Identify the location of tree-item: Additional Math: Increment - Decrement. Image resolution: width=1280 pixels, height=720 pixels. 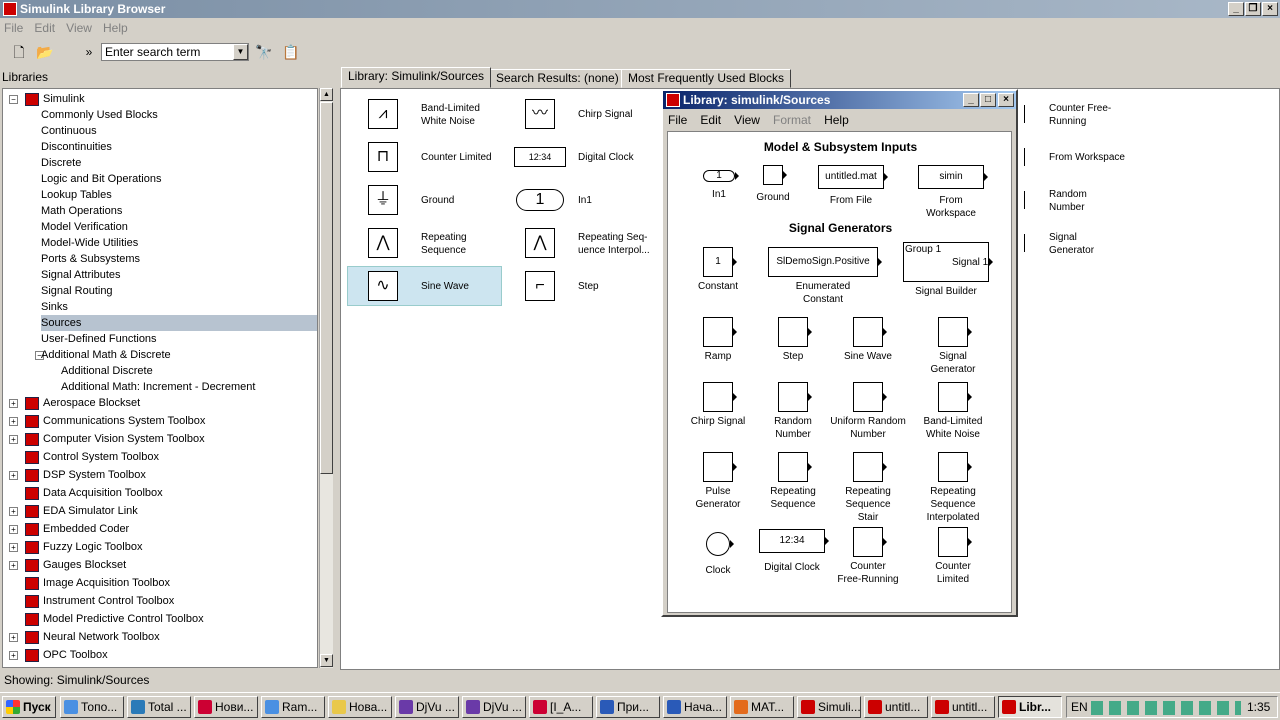
(158, 387).